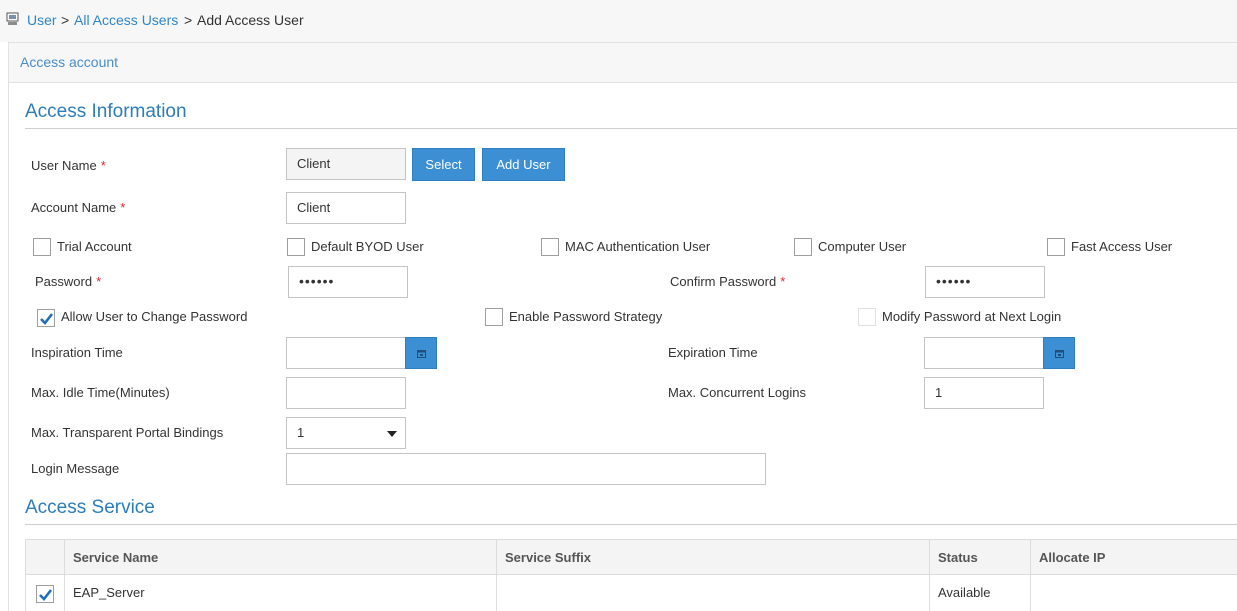 This screenshot has height=611, width=1237. Describe the element at coordinates (494, 317) in the screenshot. I see `enable-password-strategy-checkbox` at that location.